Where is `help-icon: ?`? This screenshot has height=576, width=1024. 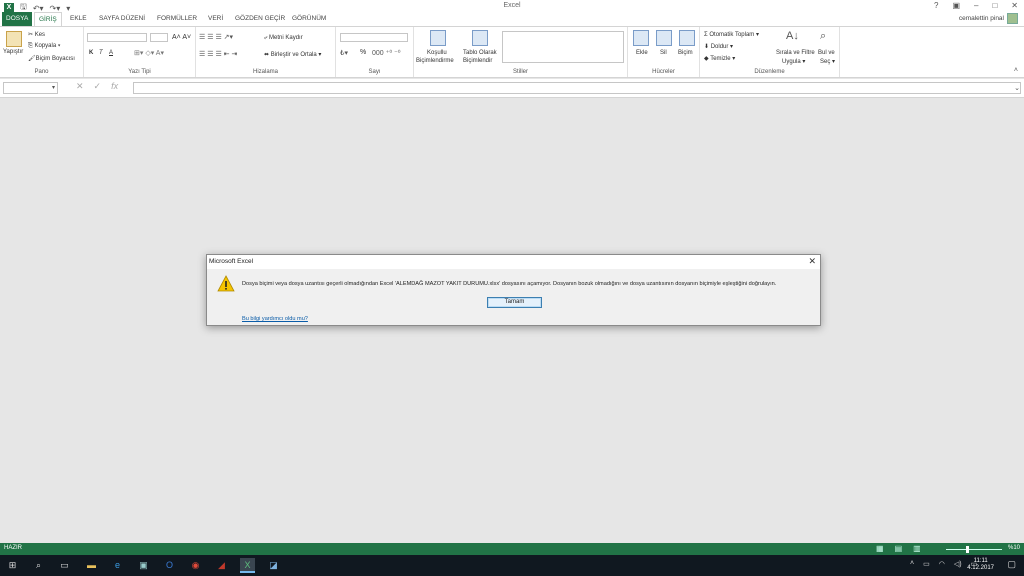
help-icon: ? is located at coordinates (936, 5).